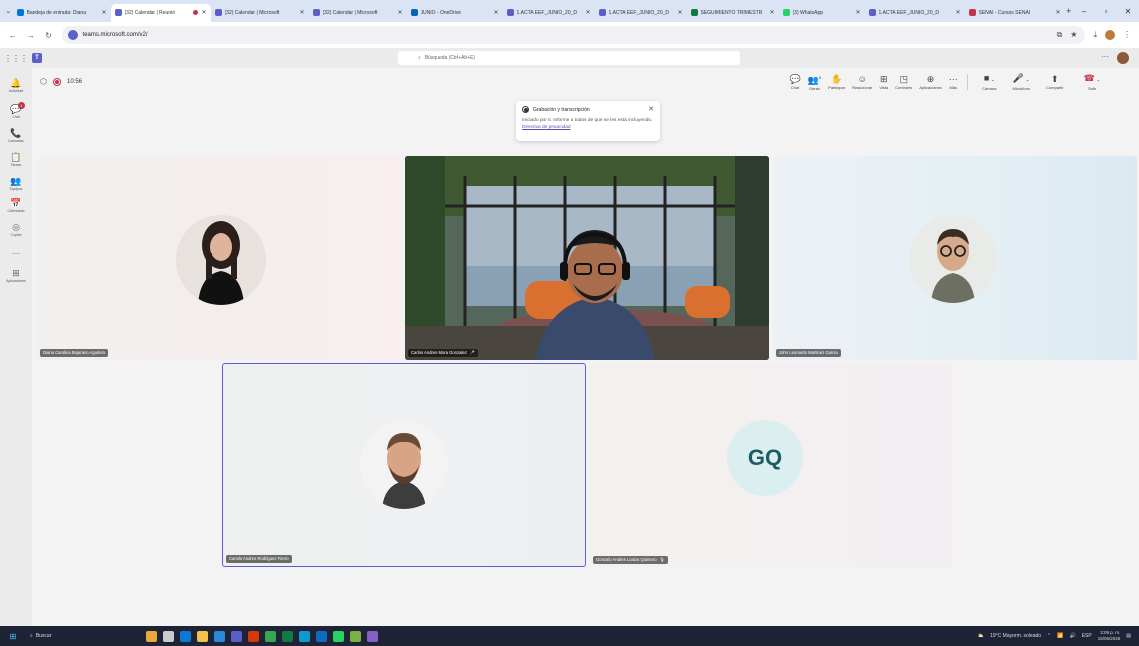  Describe the element at coordinates (651, 109) in the screenshot. I see `toast-close-icon: ✕` at that location.